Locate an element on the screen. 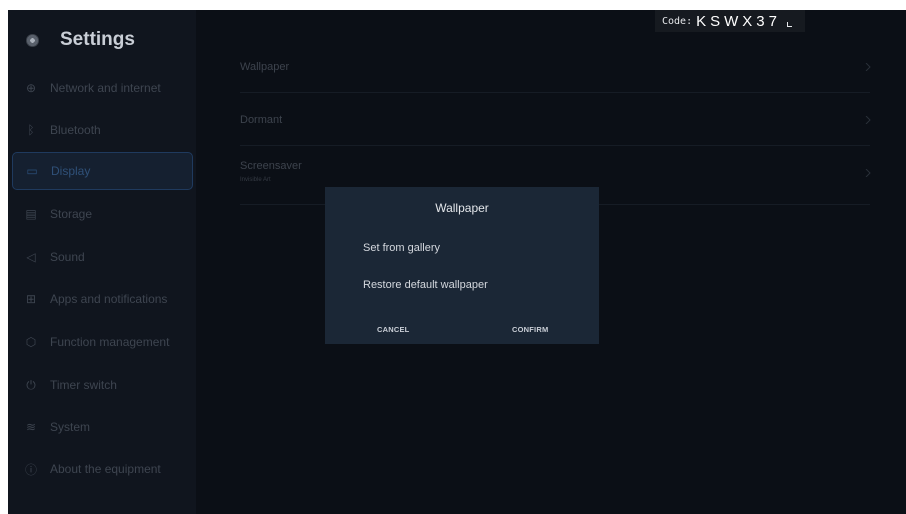 Image resolution: width=906 pixels, height=514 pixels. sidebar-item-bluetooth: ᛒ Bluetooth is located at coordinates (102, 130).